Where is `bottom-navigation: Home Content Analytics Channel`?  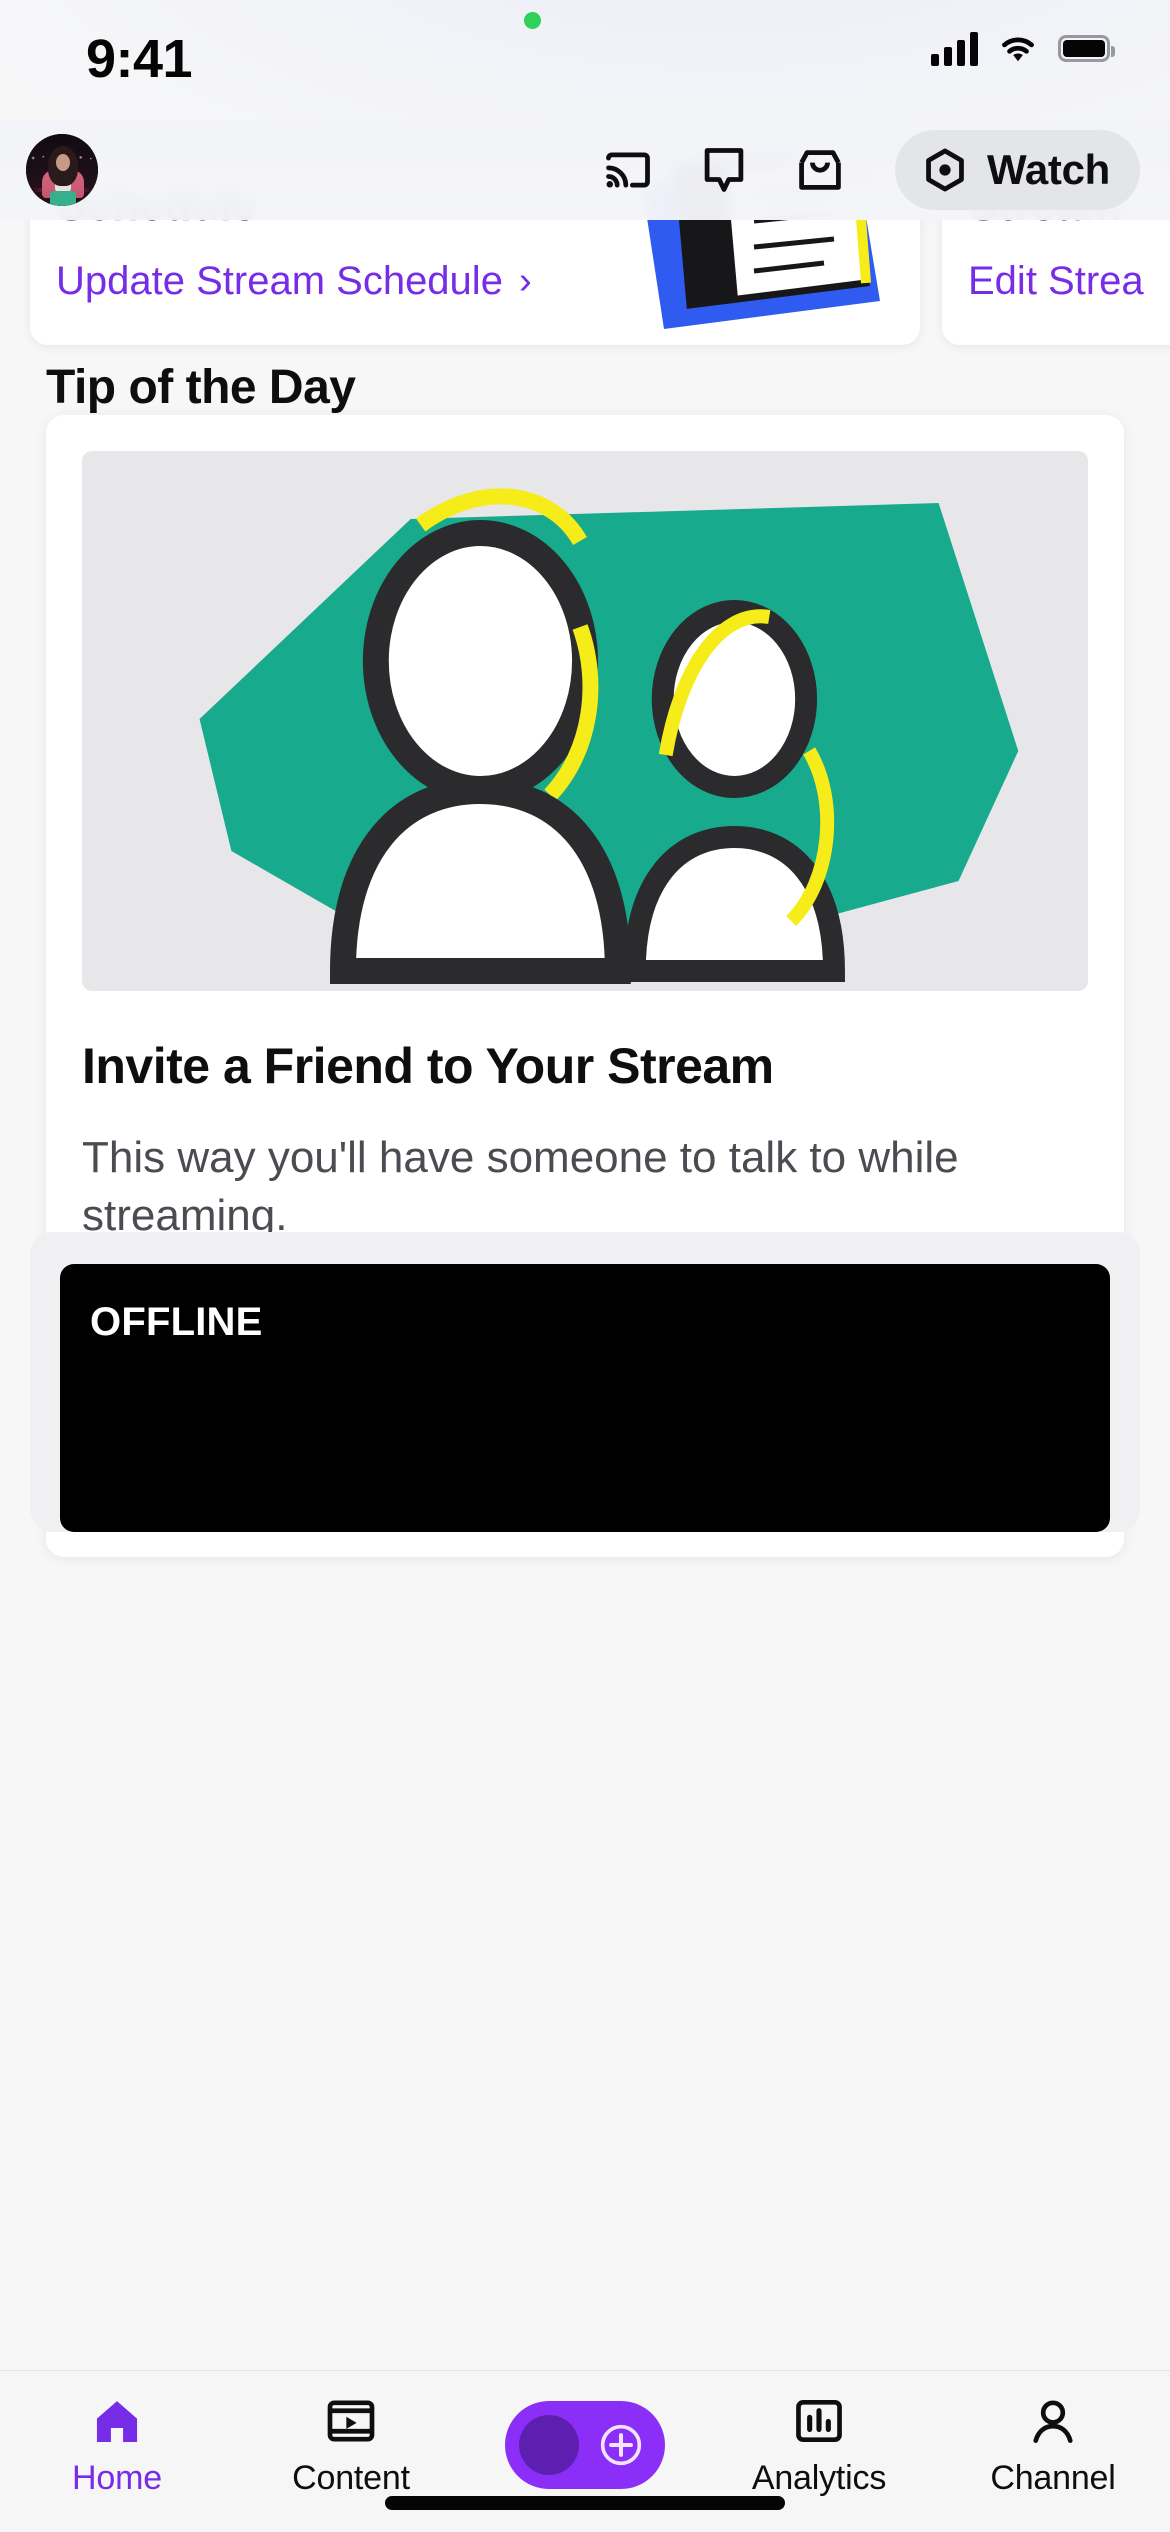 bottom-navigation: Home Content Analytics Channel is located at coordinates (585, 2451).